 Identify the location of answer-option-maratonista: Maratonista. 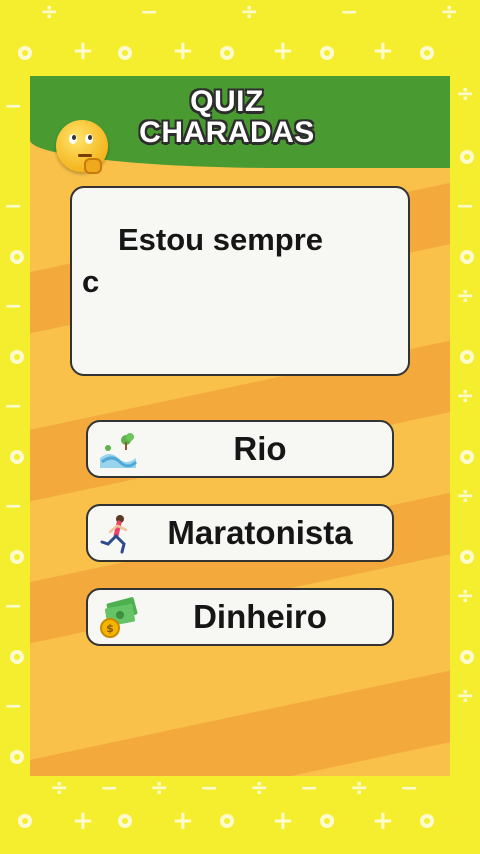
(240, 533).